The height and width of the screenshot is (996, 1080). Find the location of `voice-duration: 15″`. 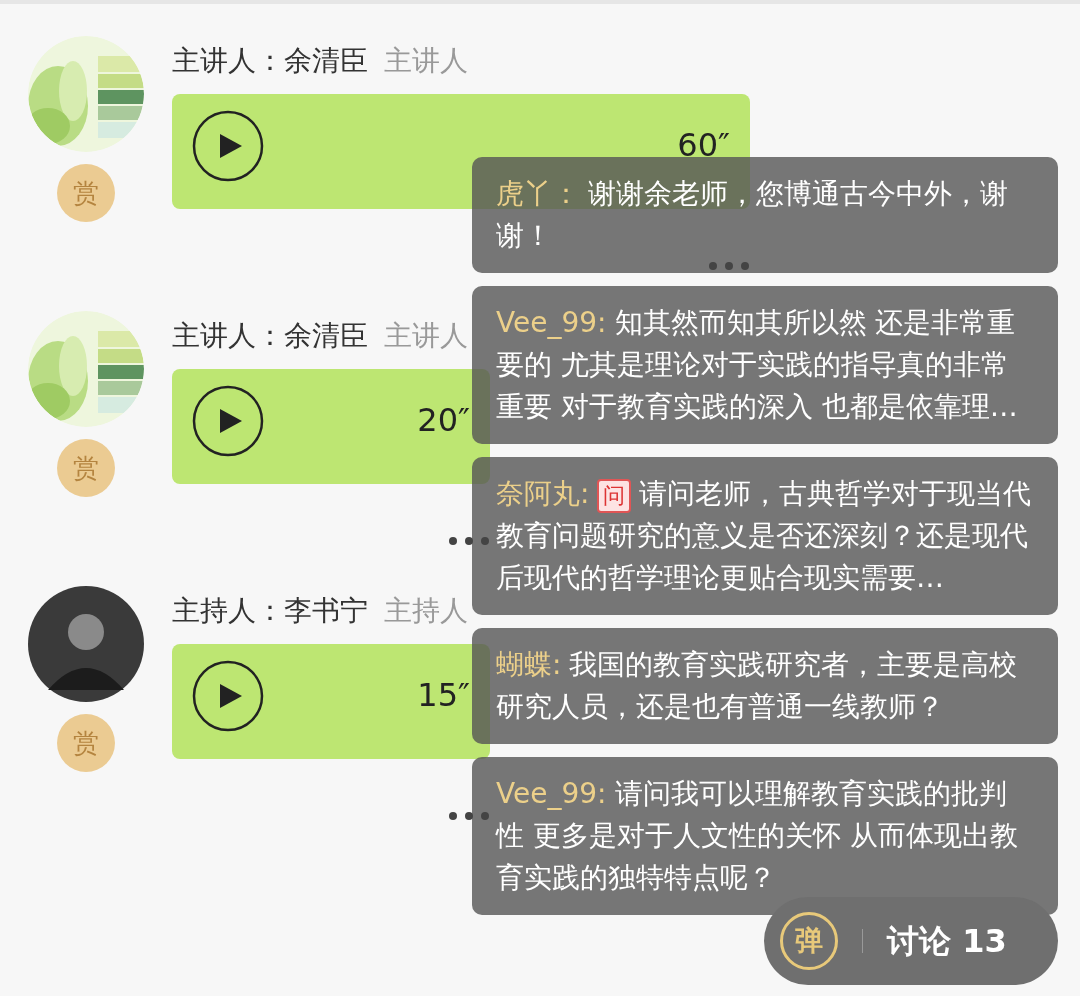

voice-duration: 15″ is located at coordinates (443, 695).